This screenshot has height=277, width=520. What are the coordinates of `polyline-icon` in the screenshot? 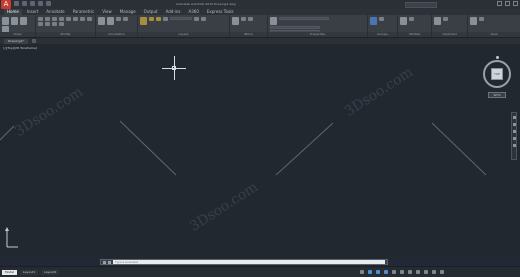 It's located at (14, 21).